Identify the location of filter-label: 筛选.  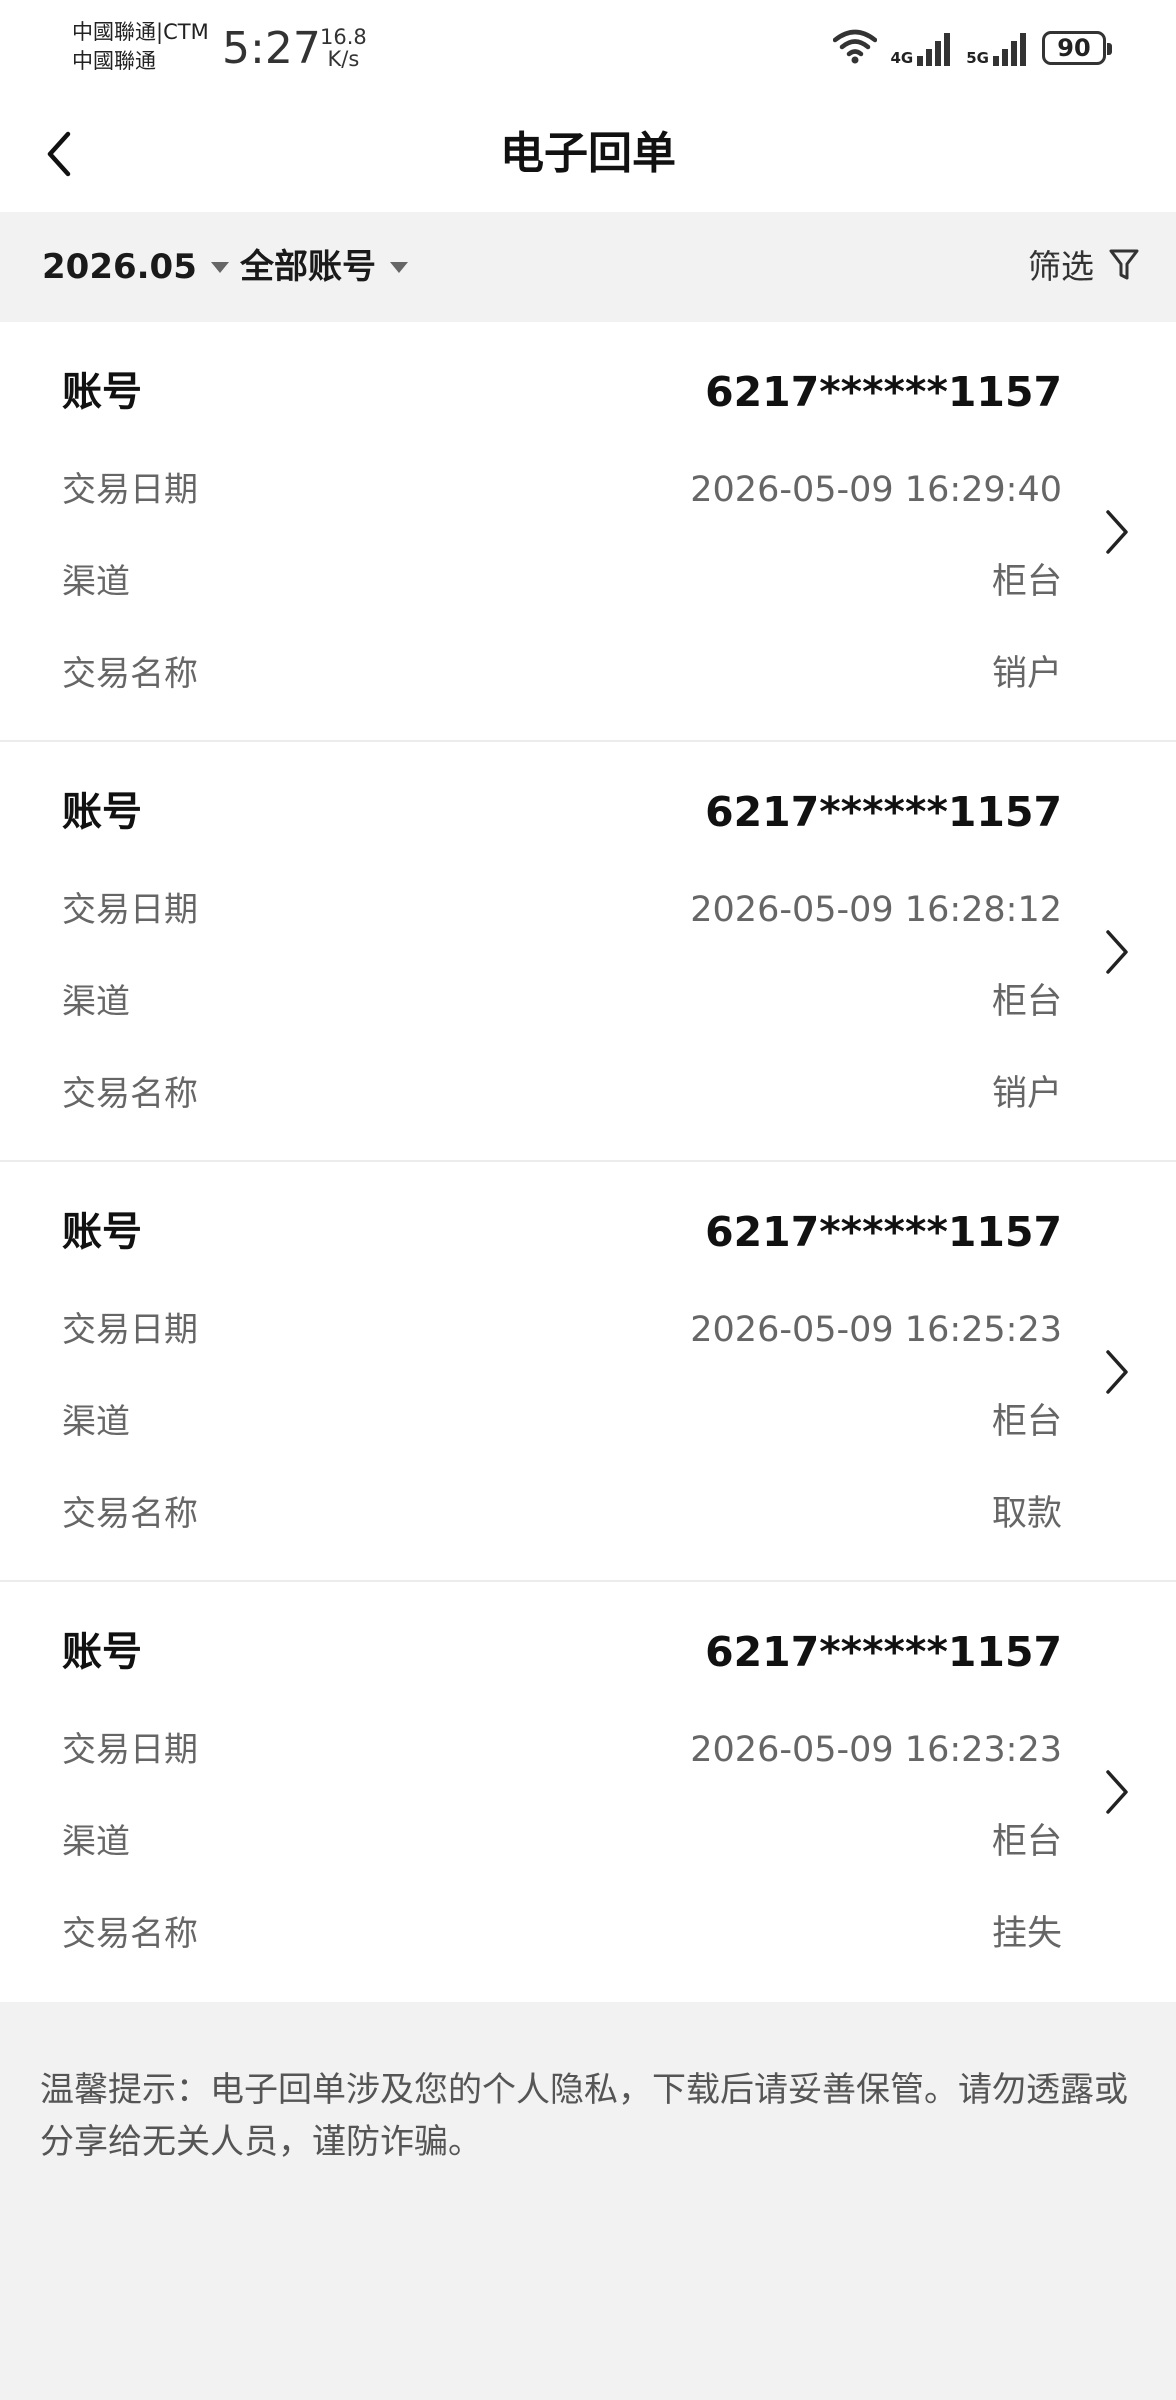
(1061, 266).